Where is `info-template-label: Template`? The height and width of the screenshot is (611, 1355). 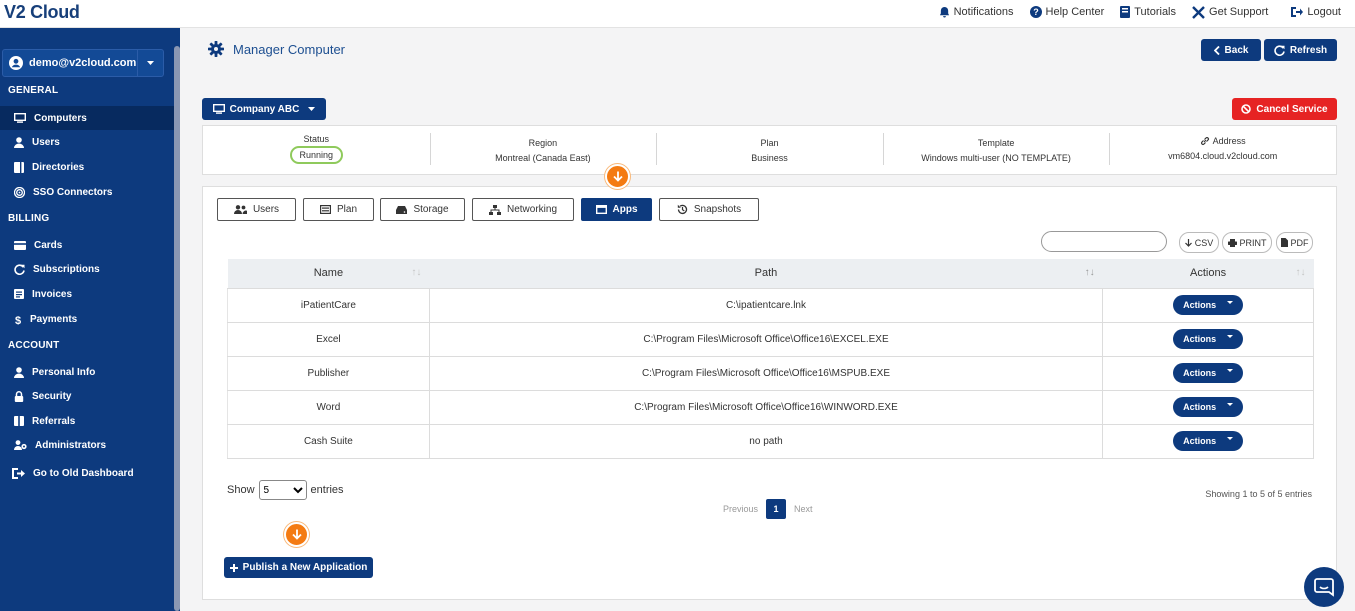
info-template-label: Template is located at coordinates (996, 143).